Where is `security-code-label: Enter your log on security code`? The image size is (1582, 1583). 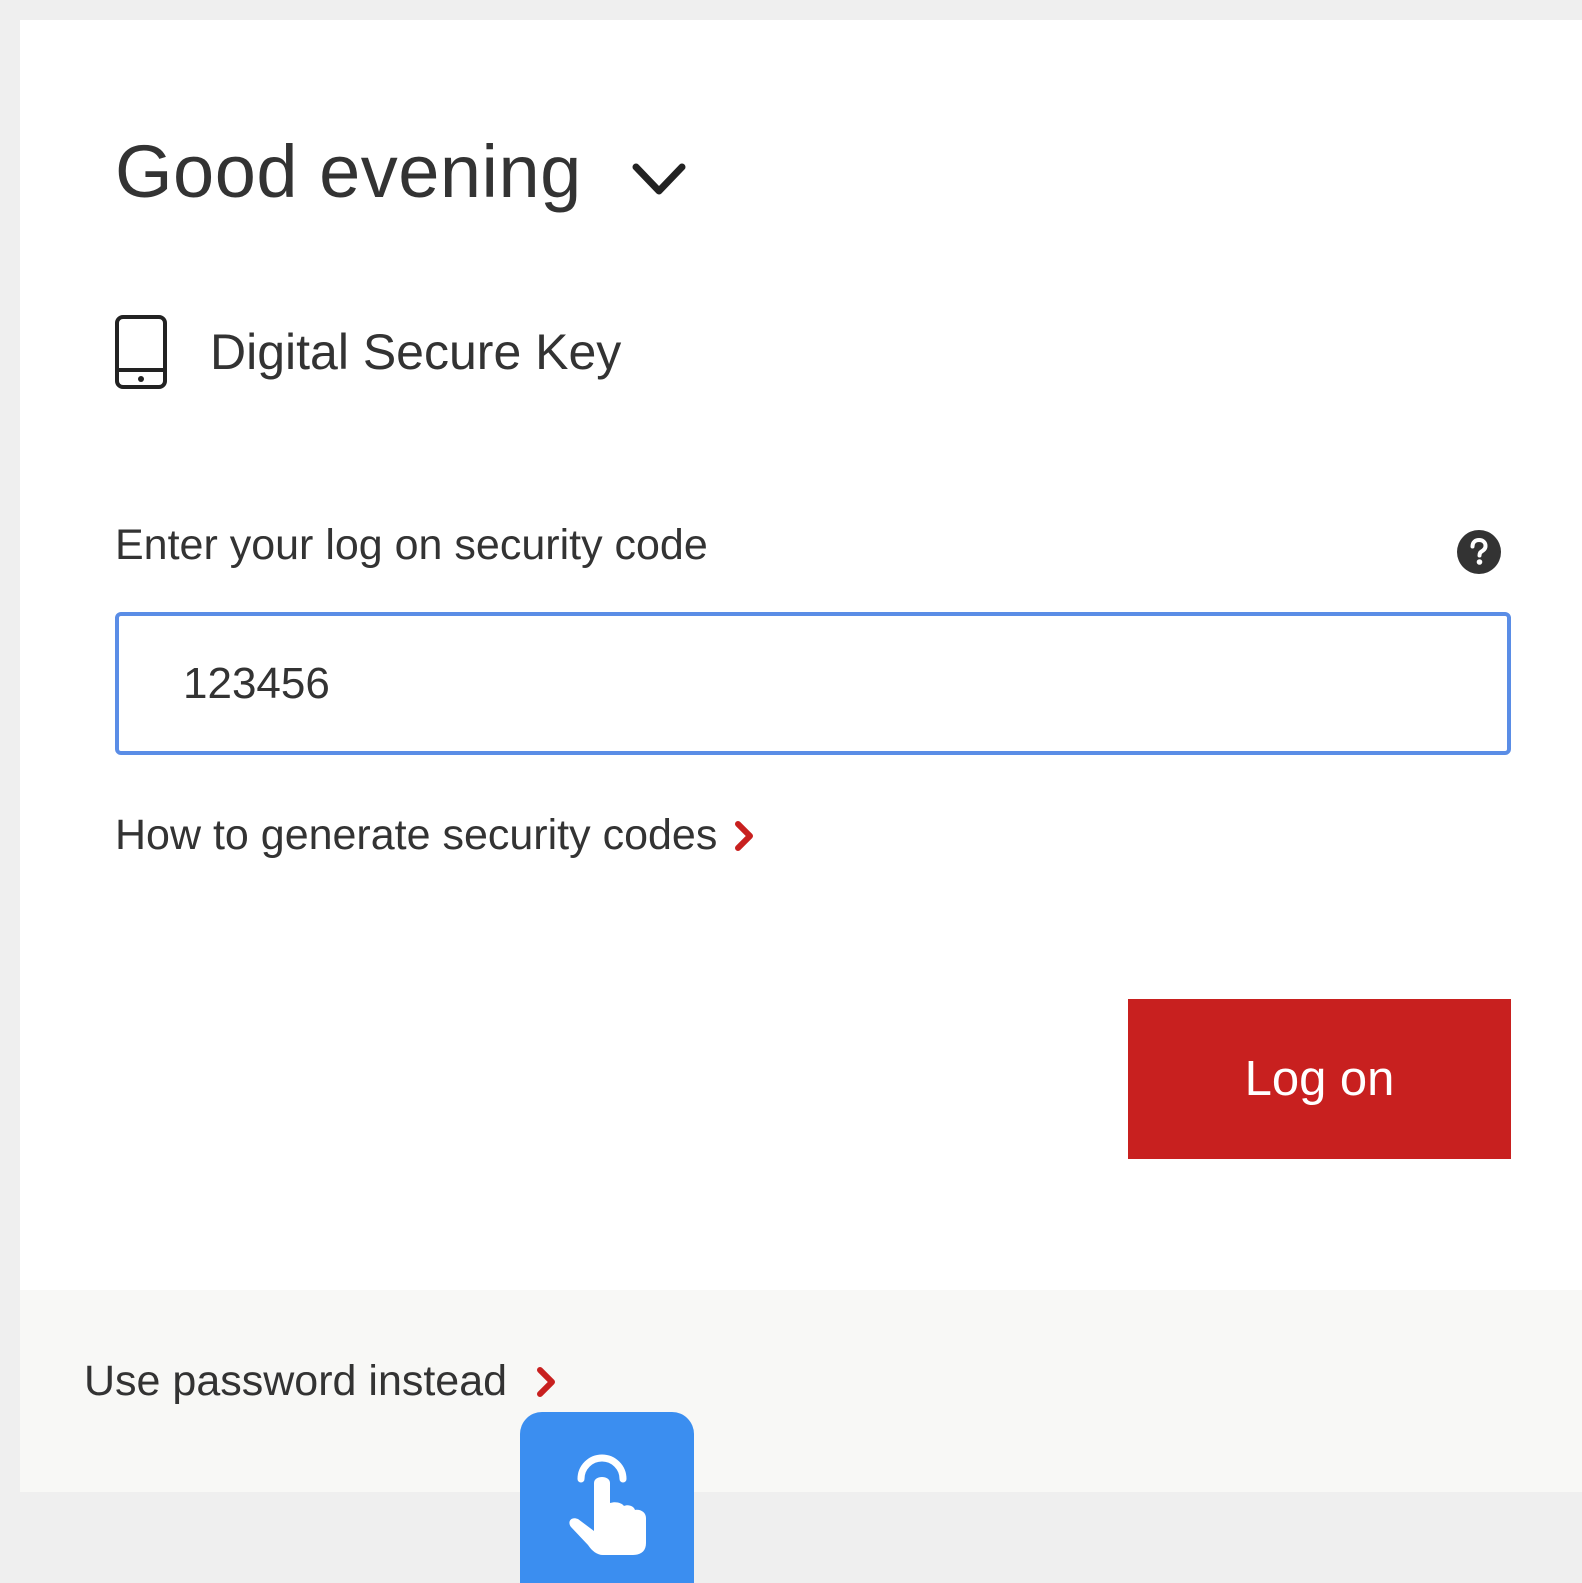
security-code-label: Enter your log on security code is located at coordinates (411, 545).